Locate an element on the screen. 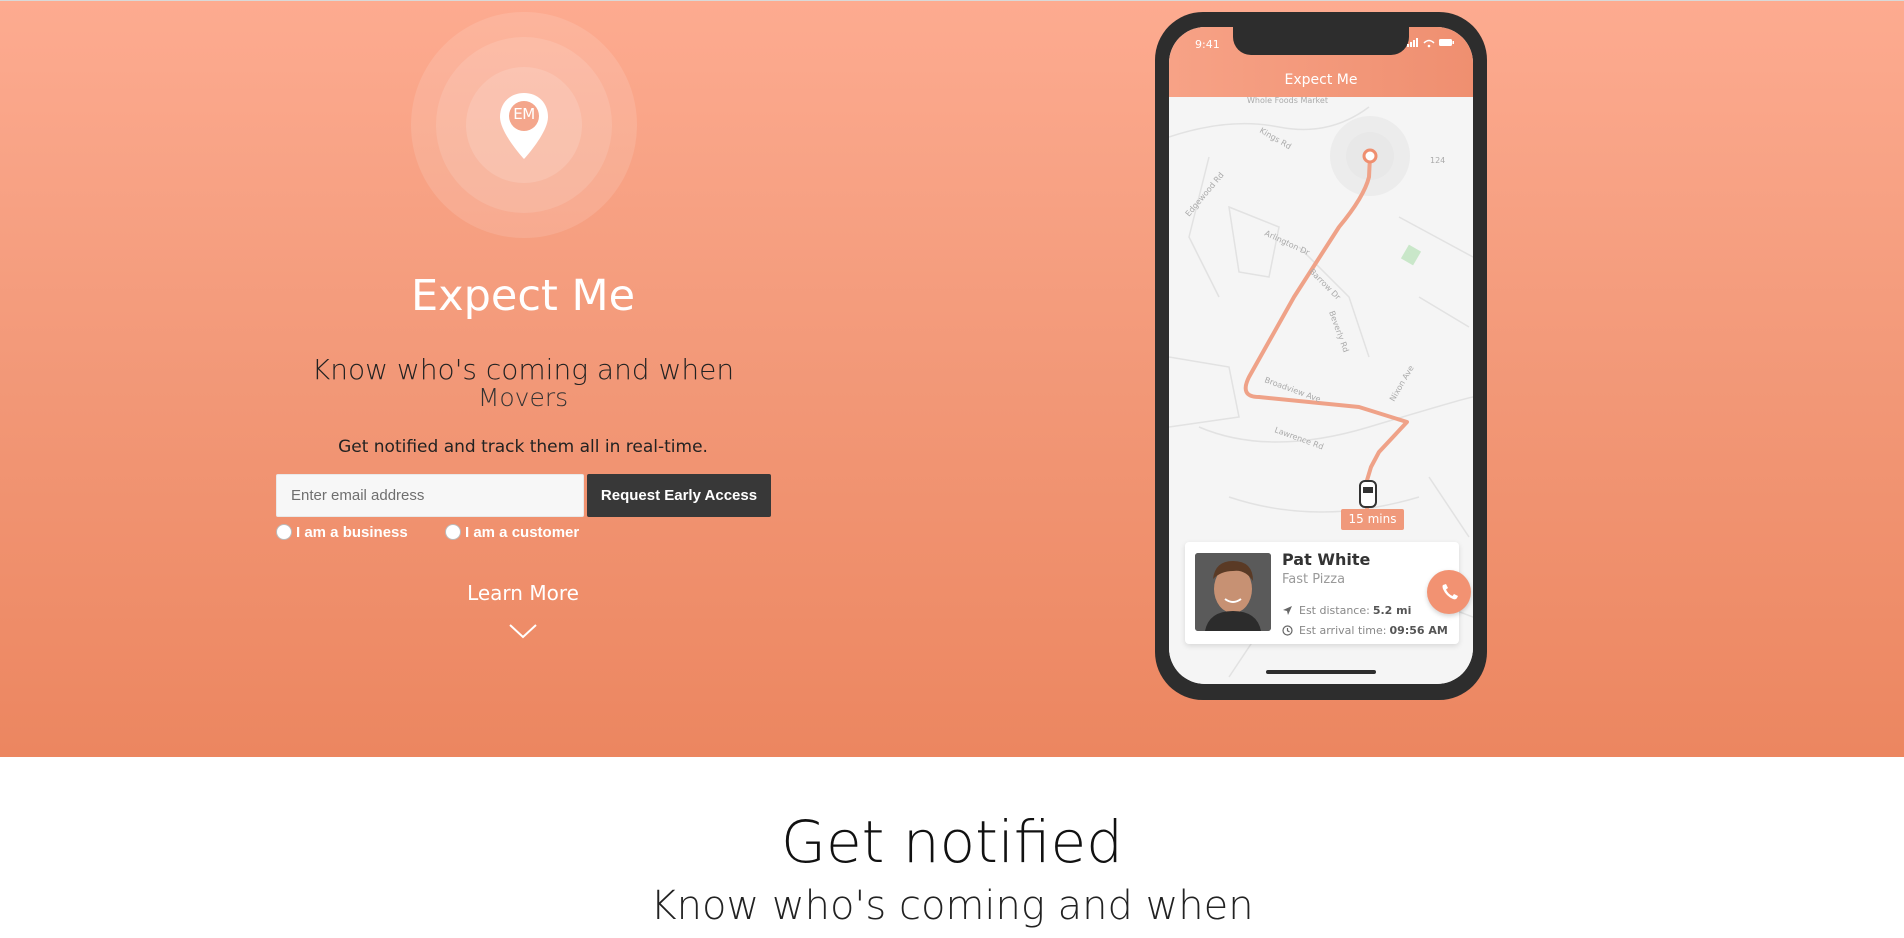 The width and height of the screenshot is (1904, 938). clock-icon is located at coordinates (1287, 630).